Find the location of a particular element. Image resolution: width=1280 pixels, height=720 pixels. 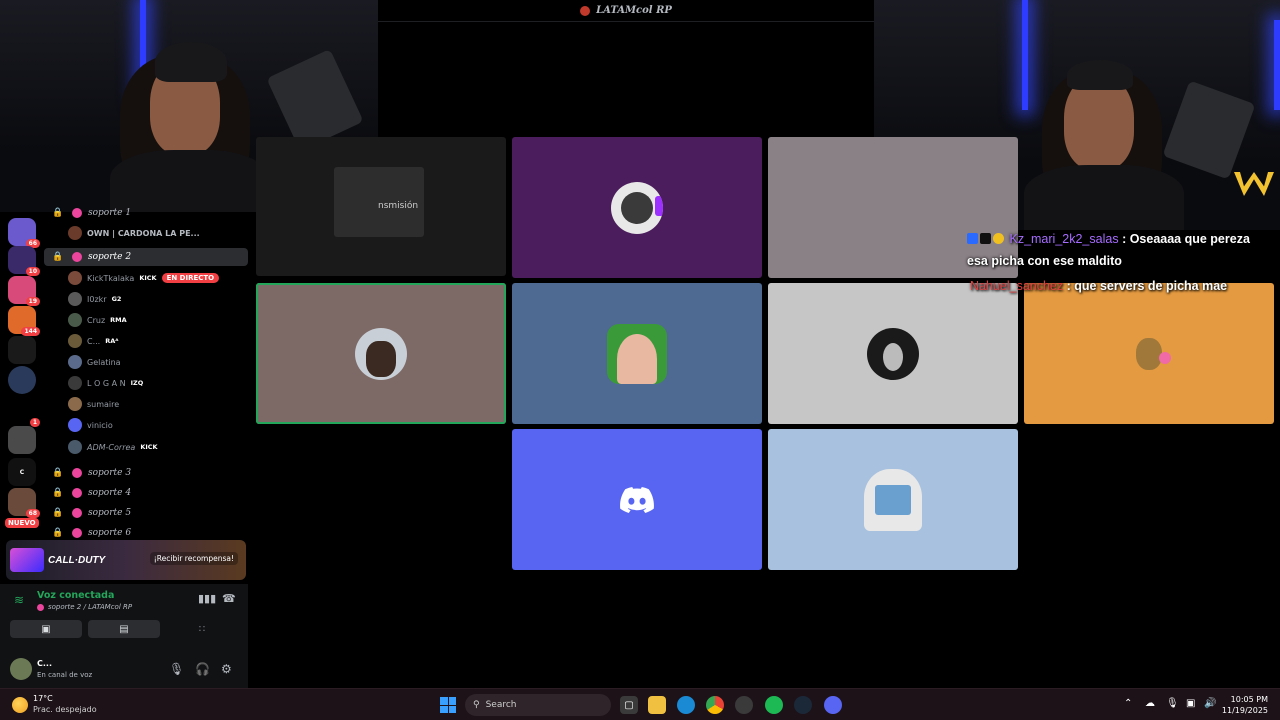

volume-icon: 🔊 is located at coordinates (1210, 703).